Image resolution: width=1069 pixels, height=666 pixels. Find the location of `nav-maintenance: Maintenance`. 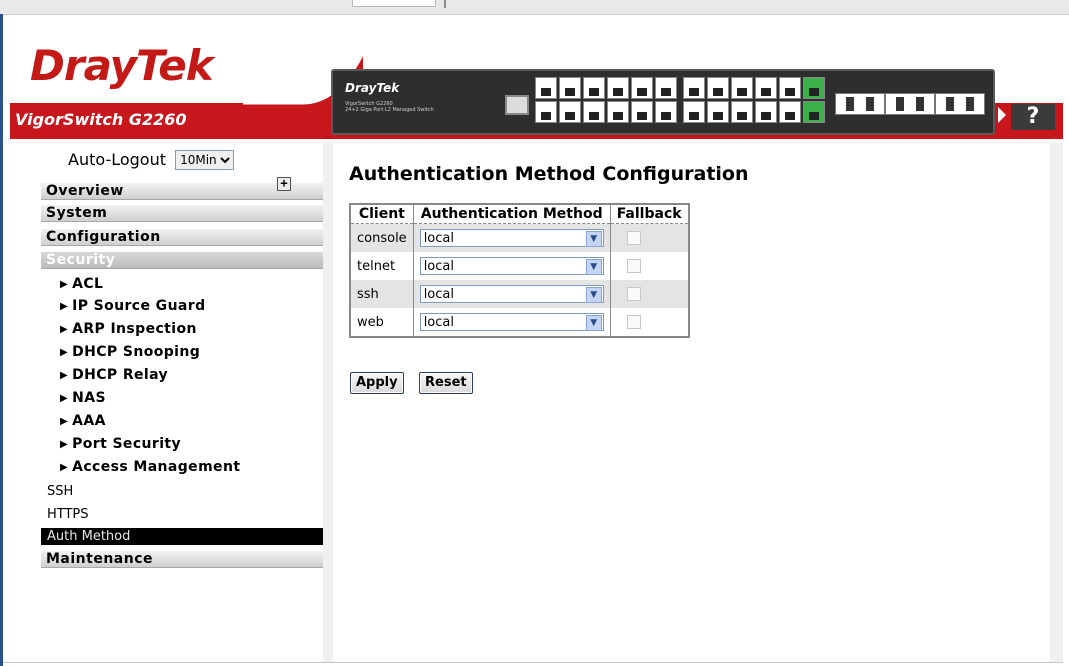

nav-maintenance: Maintenance is located at coordinates (182, 559).